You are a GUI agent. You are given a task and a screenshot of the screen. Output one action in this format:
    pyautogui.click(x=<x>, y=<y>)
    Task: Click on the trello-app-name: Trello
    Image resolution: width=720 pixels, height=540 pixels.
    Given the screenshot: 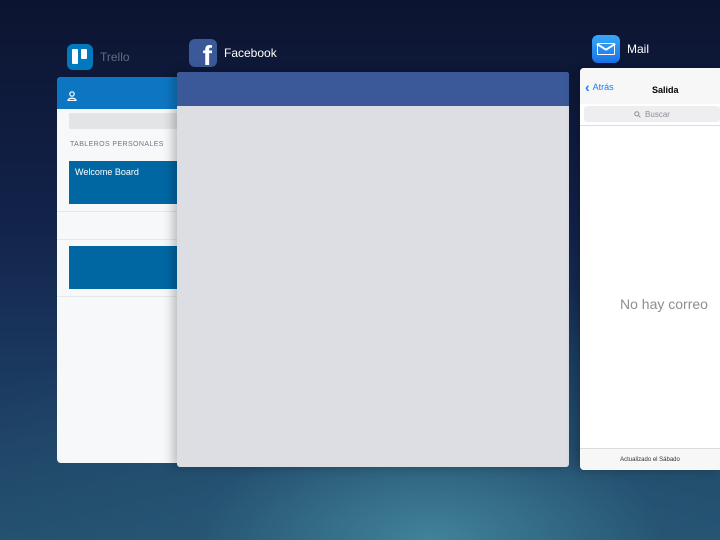 What is the action you would take?
    pyautogui.click(x=115, y=57)
    